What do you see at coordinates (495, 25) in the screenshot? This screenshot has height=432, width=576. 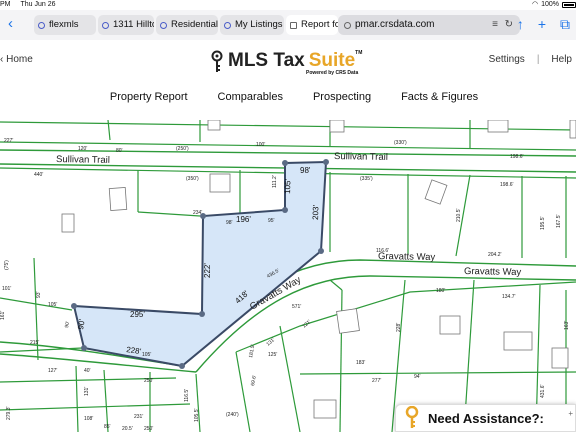 I see `reader-icon: ≡` at bounding box center [495, 25].